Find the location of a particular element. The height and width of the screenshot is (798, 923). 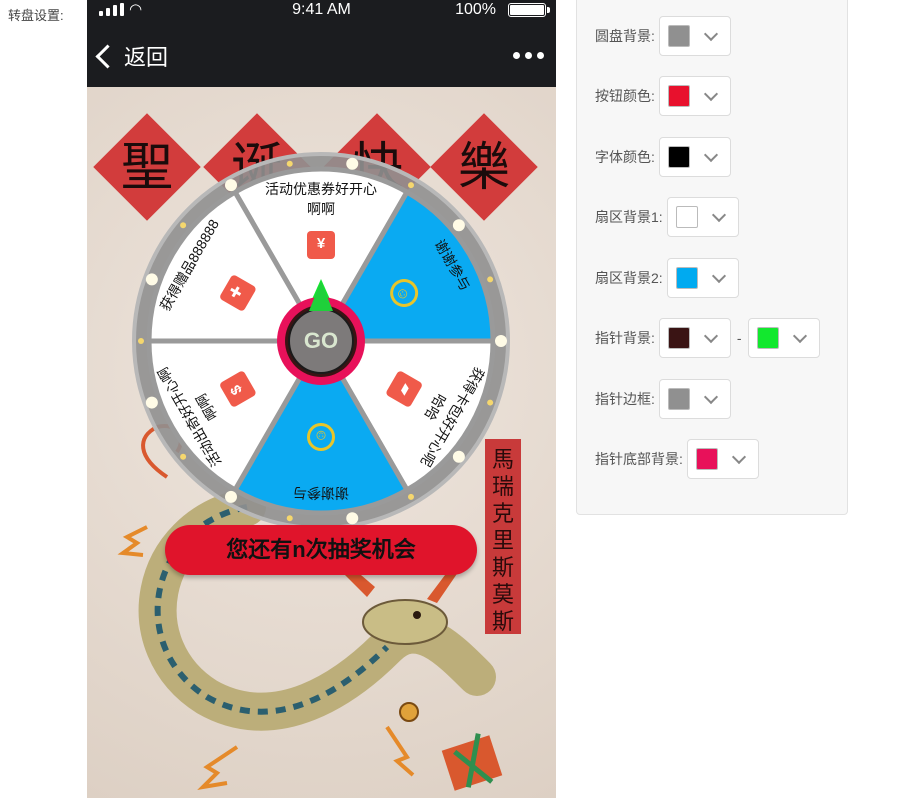

setting-label: 扇区背景2: is located at coordinates (629, 278).